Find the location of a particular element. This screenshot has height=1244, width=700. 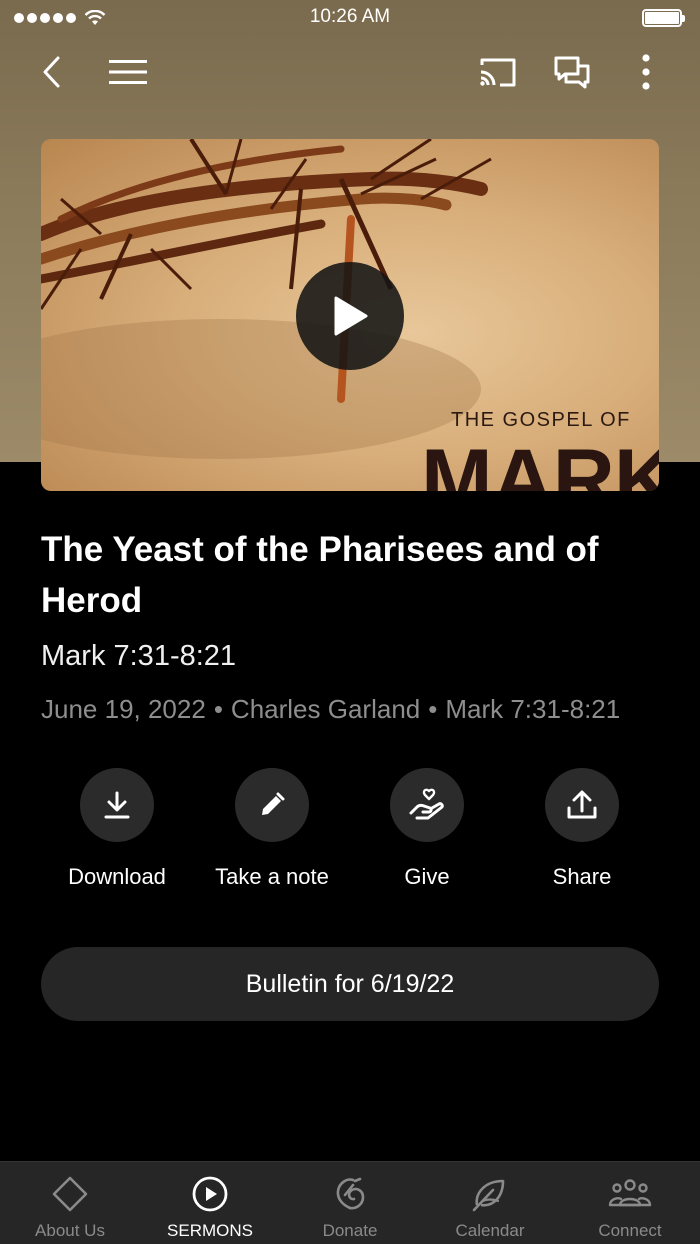

tab-label: Connect is located at coordinates (630, 1230).